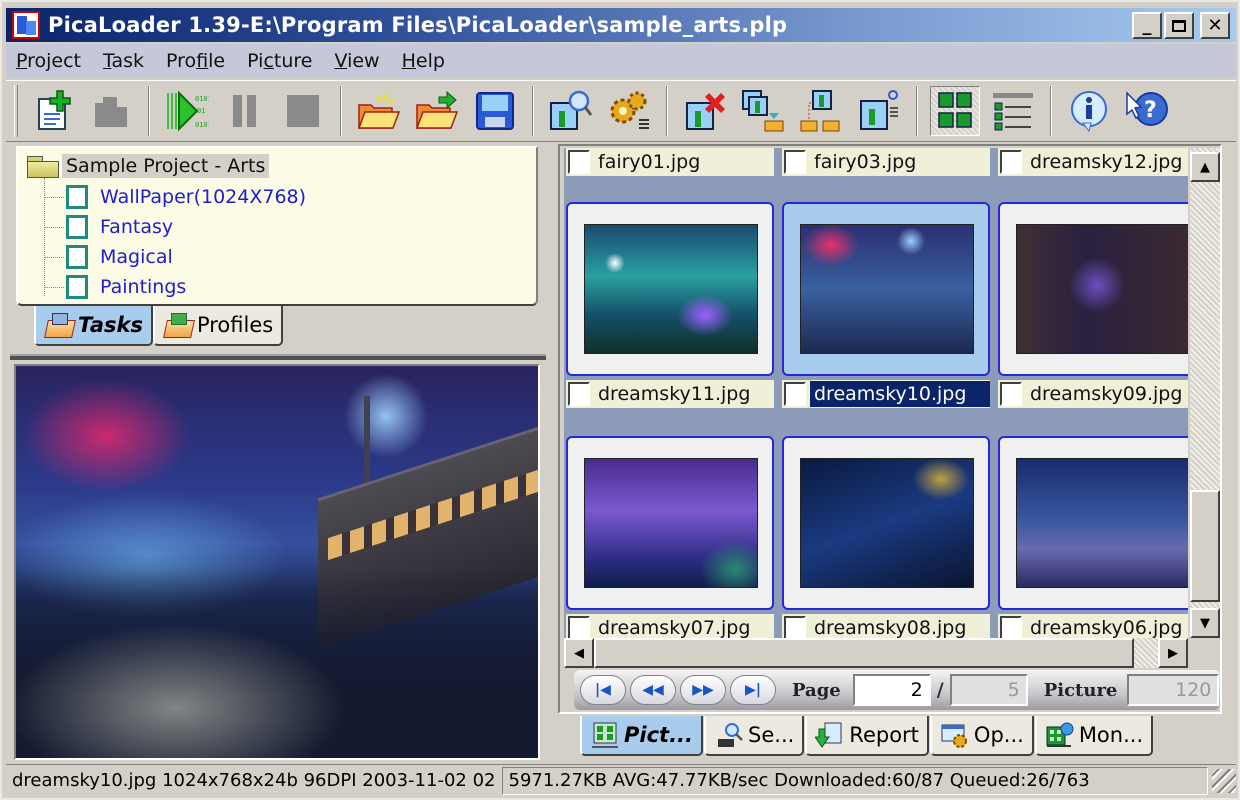 The width and height of the screenshot is (1240, 800). Describe the element at coordinates (1013, 111) in the screenshot. I see `list-view-button` at that location.